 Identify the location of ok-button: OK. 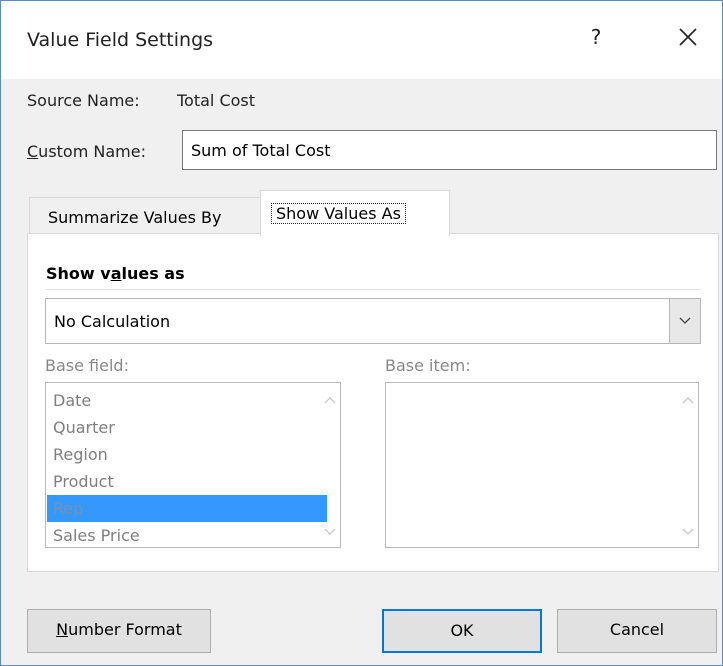
(462, 631).